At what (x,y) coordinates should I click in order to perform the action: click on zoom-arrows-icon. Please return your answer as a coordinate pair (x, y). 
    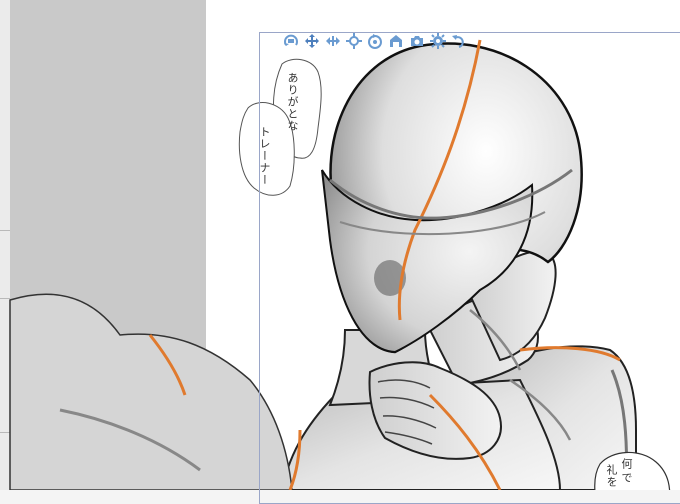
    Looking at the image, I should click on (333, 41).